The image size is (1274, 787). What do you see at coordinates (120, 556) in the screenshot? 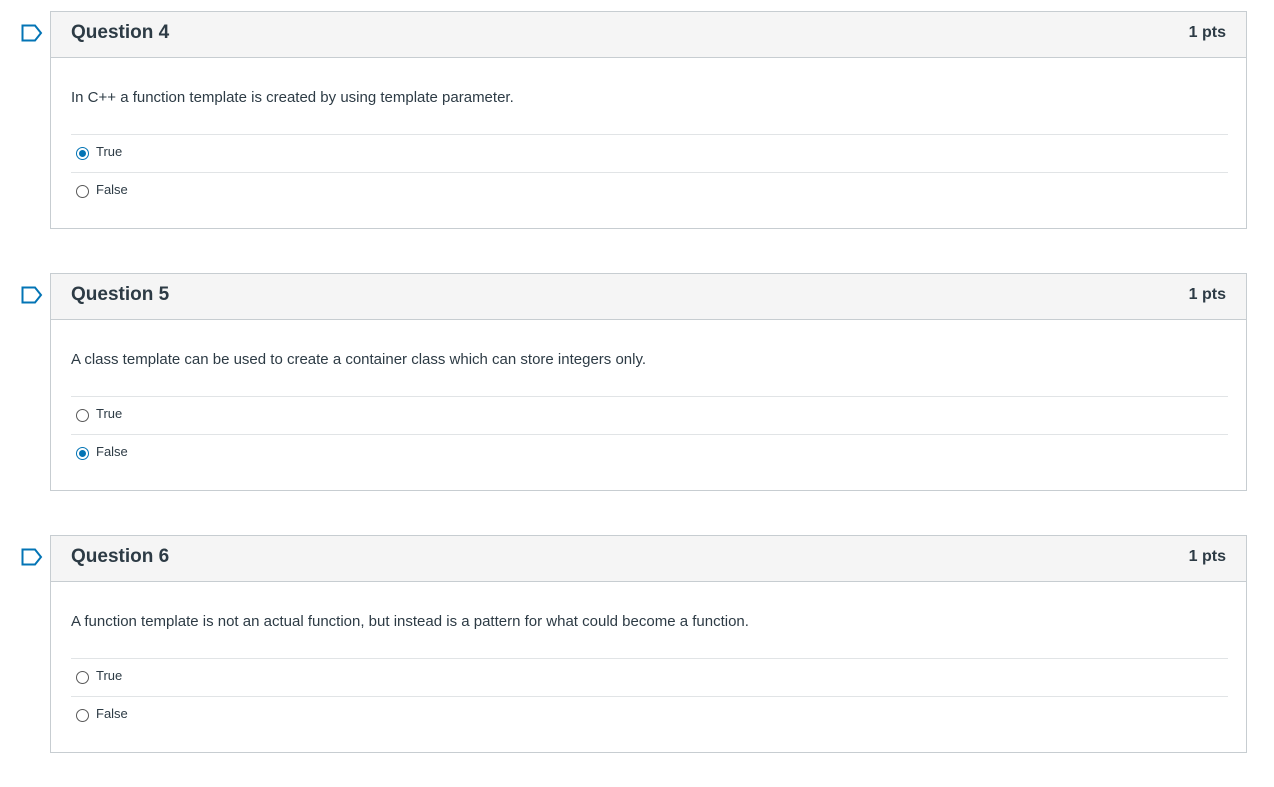
I see `question-title: Question 6` at bounding box center [120, 556].